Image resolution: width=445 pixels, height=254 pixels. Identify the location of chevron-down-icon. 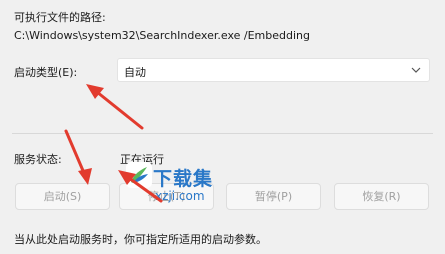
(416, 70).